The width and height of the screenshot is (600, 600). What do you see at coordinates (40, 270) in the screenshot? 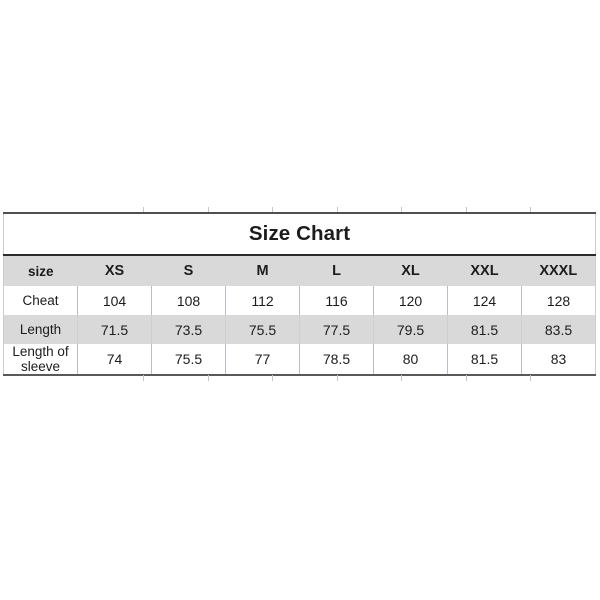
I see `column-header-size: size` at bounding box center [40, 270].